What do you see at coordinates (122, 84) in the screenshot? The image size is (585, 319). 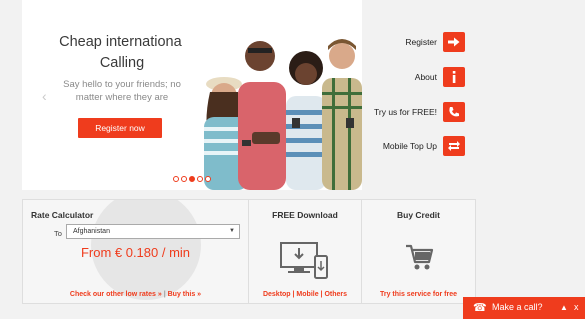 I see `hero-subtitle-line1: Say hello to your friends; no` at bounding box center [122, 84].